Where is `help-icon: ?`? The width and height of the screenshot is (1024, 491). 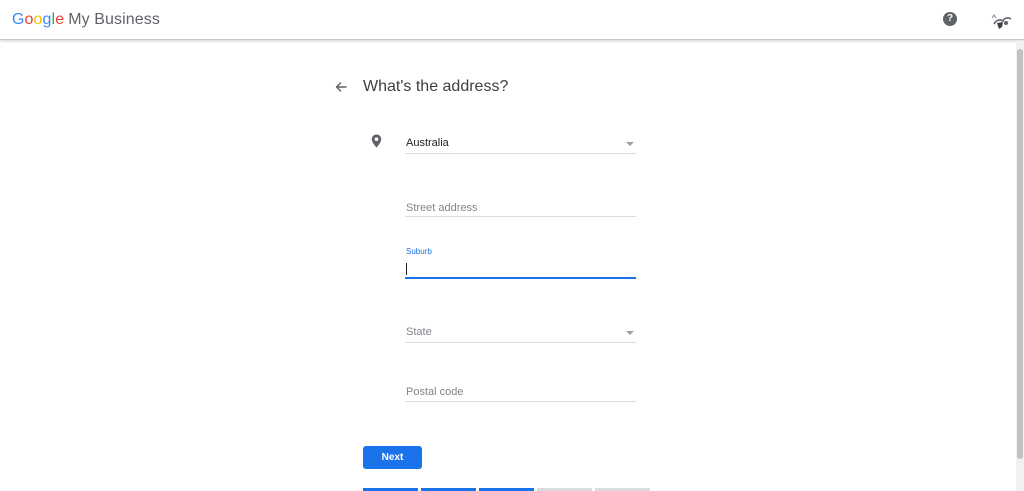 help-icon: ? is located at coordinates (950, 19).